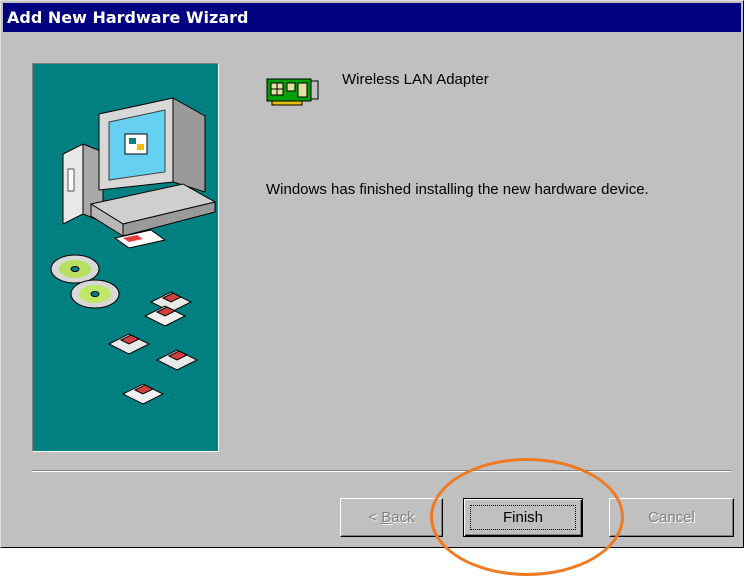 This screenshot has height=581, width=746. Describe the element at coordinates (391, 517) in the screenshot. I see `back-button: < Back` at that location.